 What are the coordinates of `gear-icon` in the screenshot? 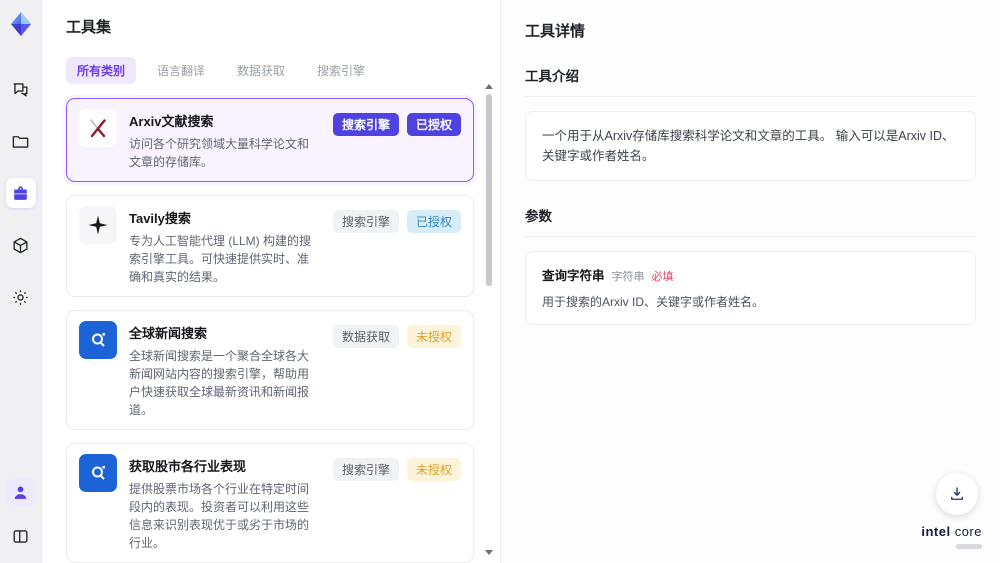 It's located at (20, 297).